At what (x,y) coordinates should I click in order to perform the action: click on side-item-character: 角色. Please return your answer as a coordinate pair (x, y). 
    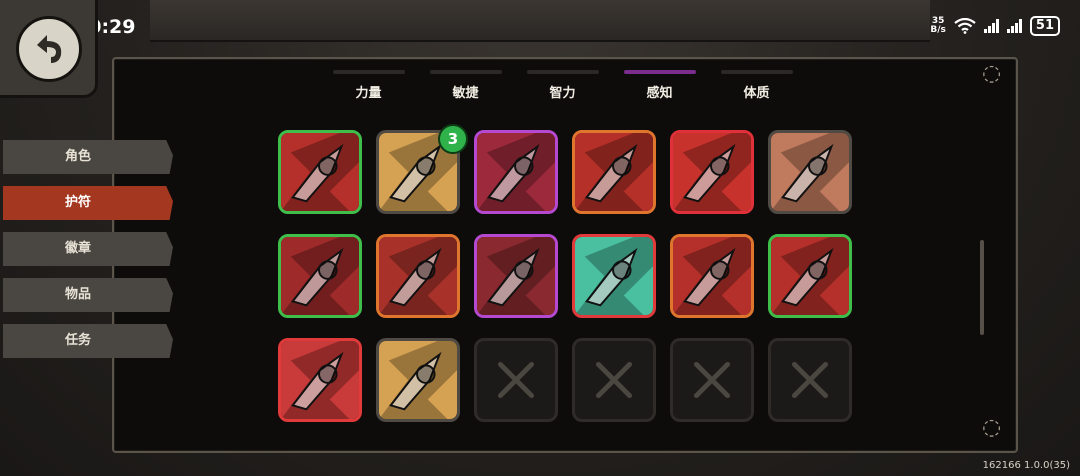
    Looking at the image, I should click on (88, 157).